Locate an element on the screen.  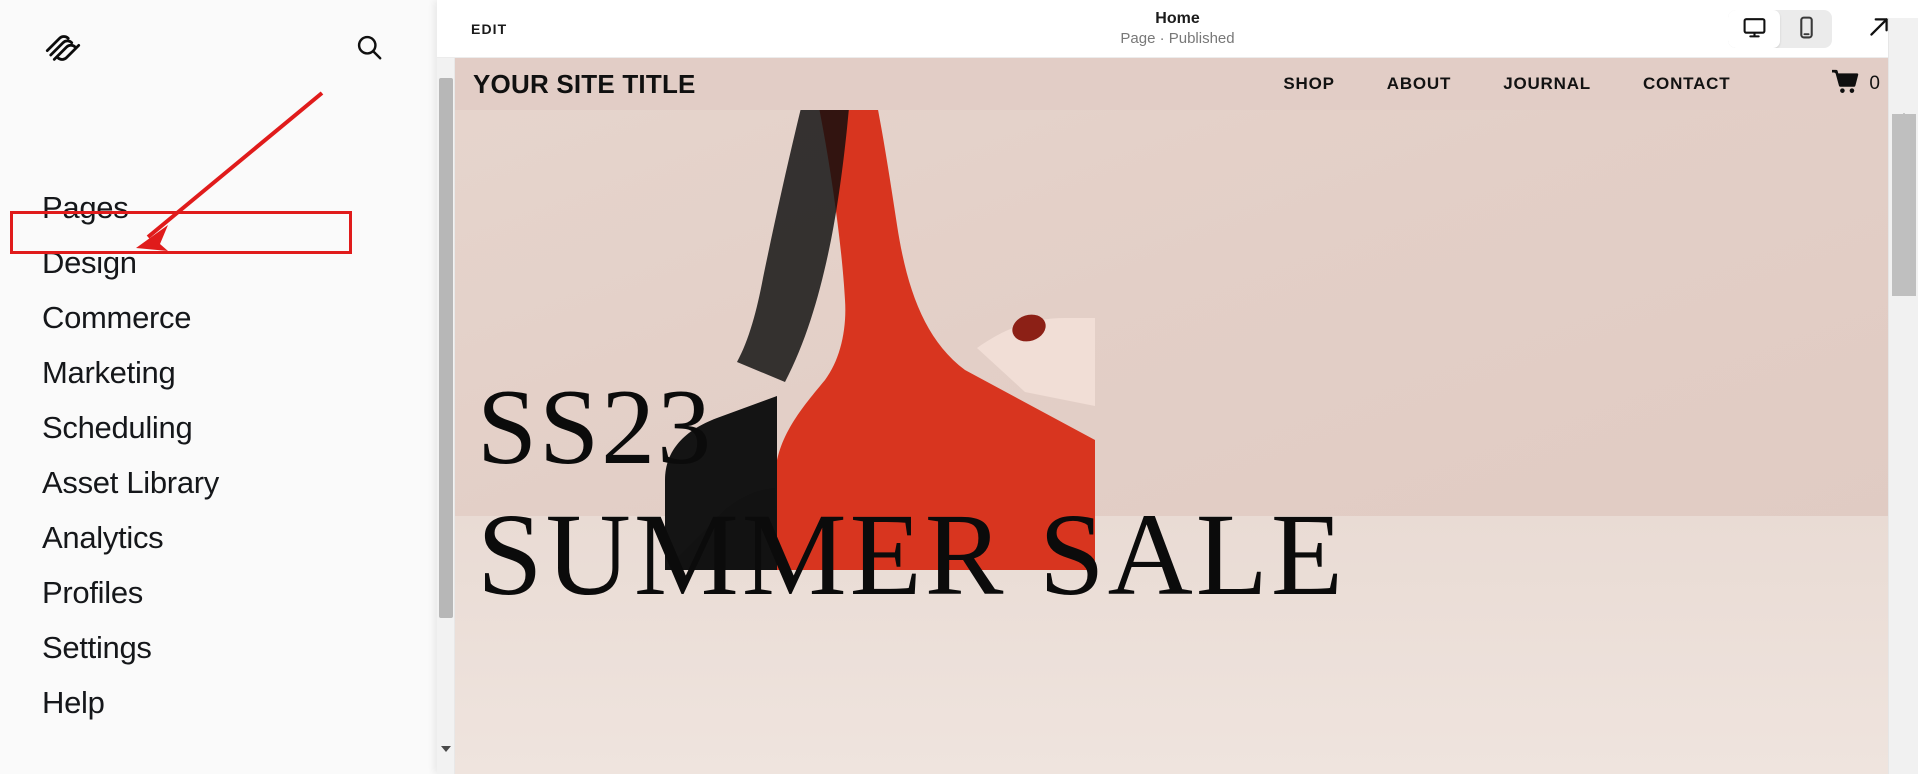
sidebar-item-settings: Settings is located at coordinates (218, 647).